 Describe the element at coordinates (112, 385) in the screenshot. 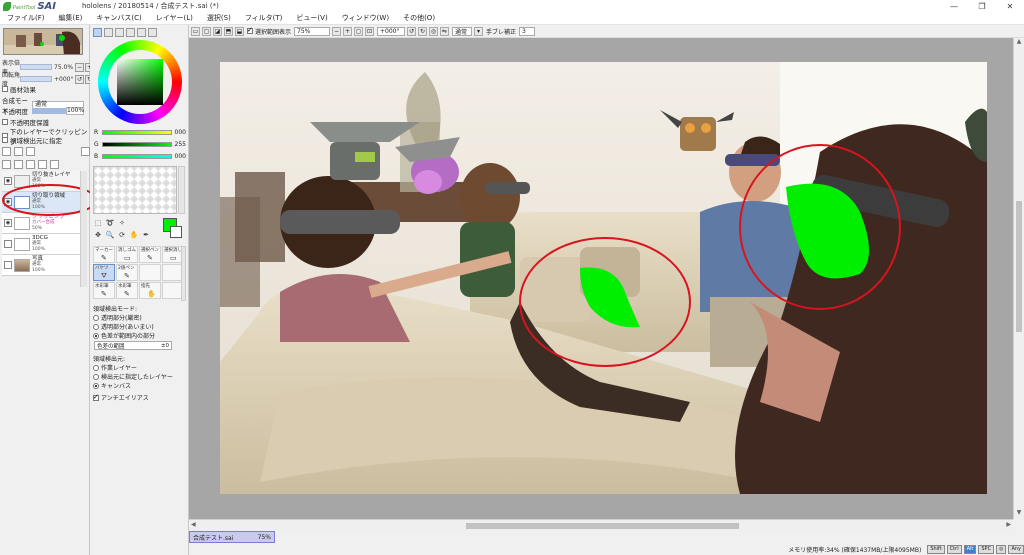

I see `source-canvas: キャンバス` at that location.